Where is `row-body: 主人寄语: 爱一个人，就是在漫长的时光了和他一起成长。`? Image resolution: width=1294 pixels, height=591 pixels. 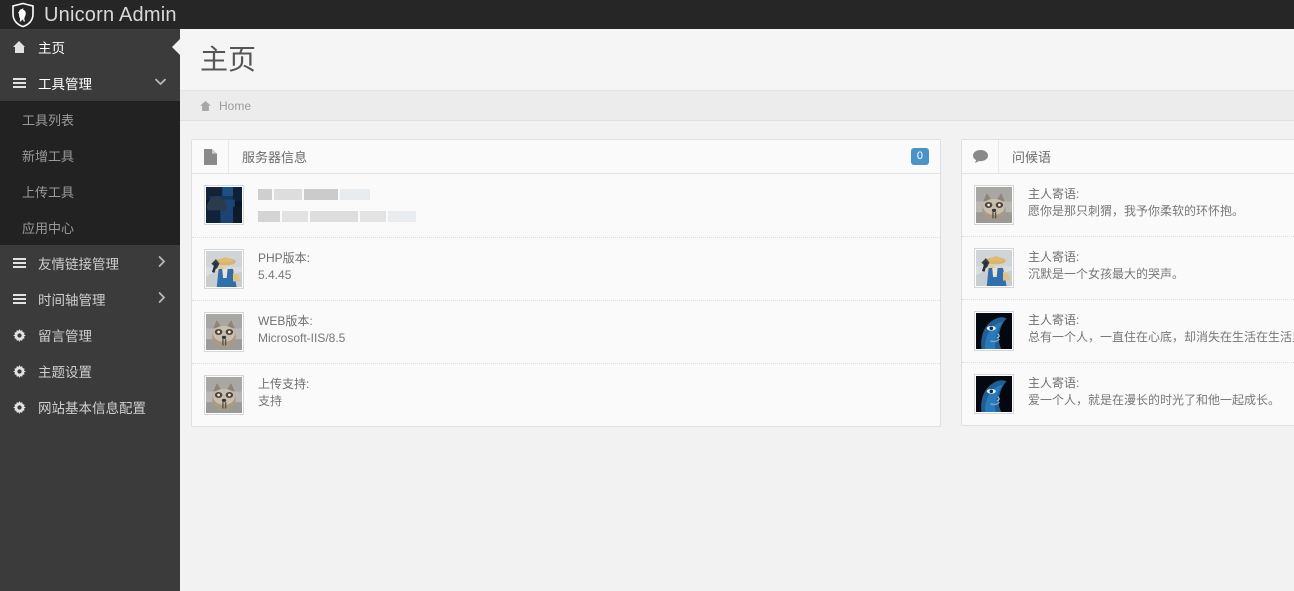
row-body: 主人寄语: 爱一个人，就是在漫长的时光了和他一起成长。 is located at coordinates (1154, 391).